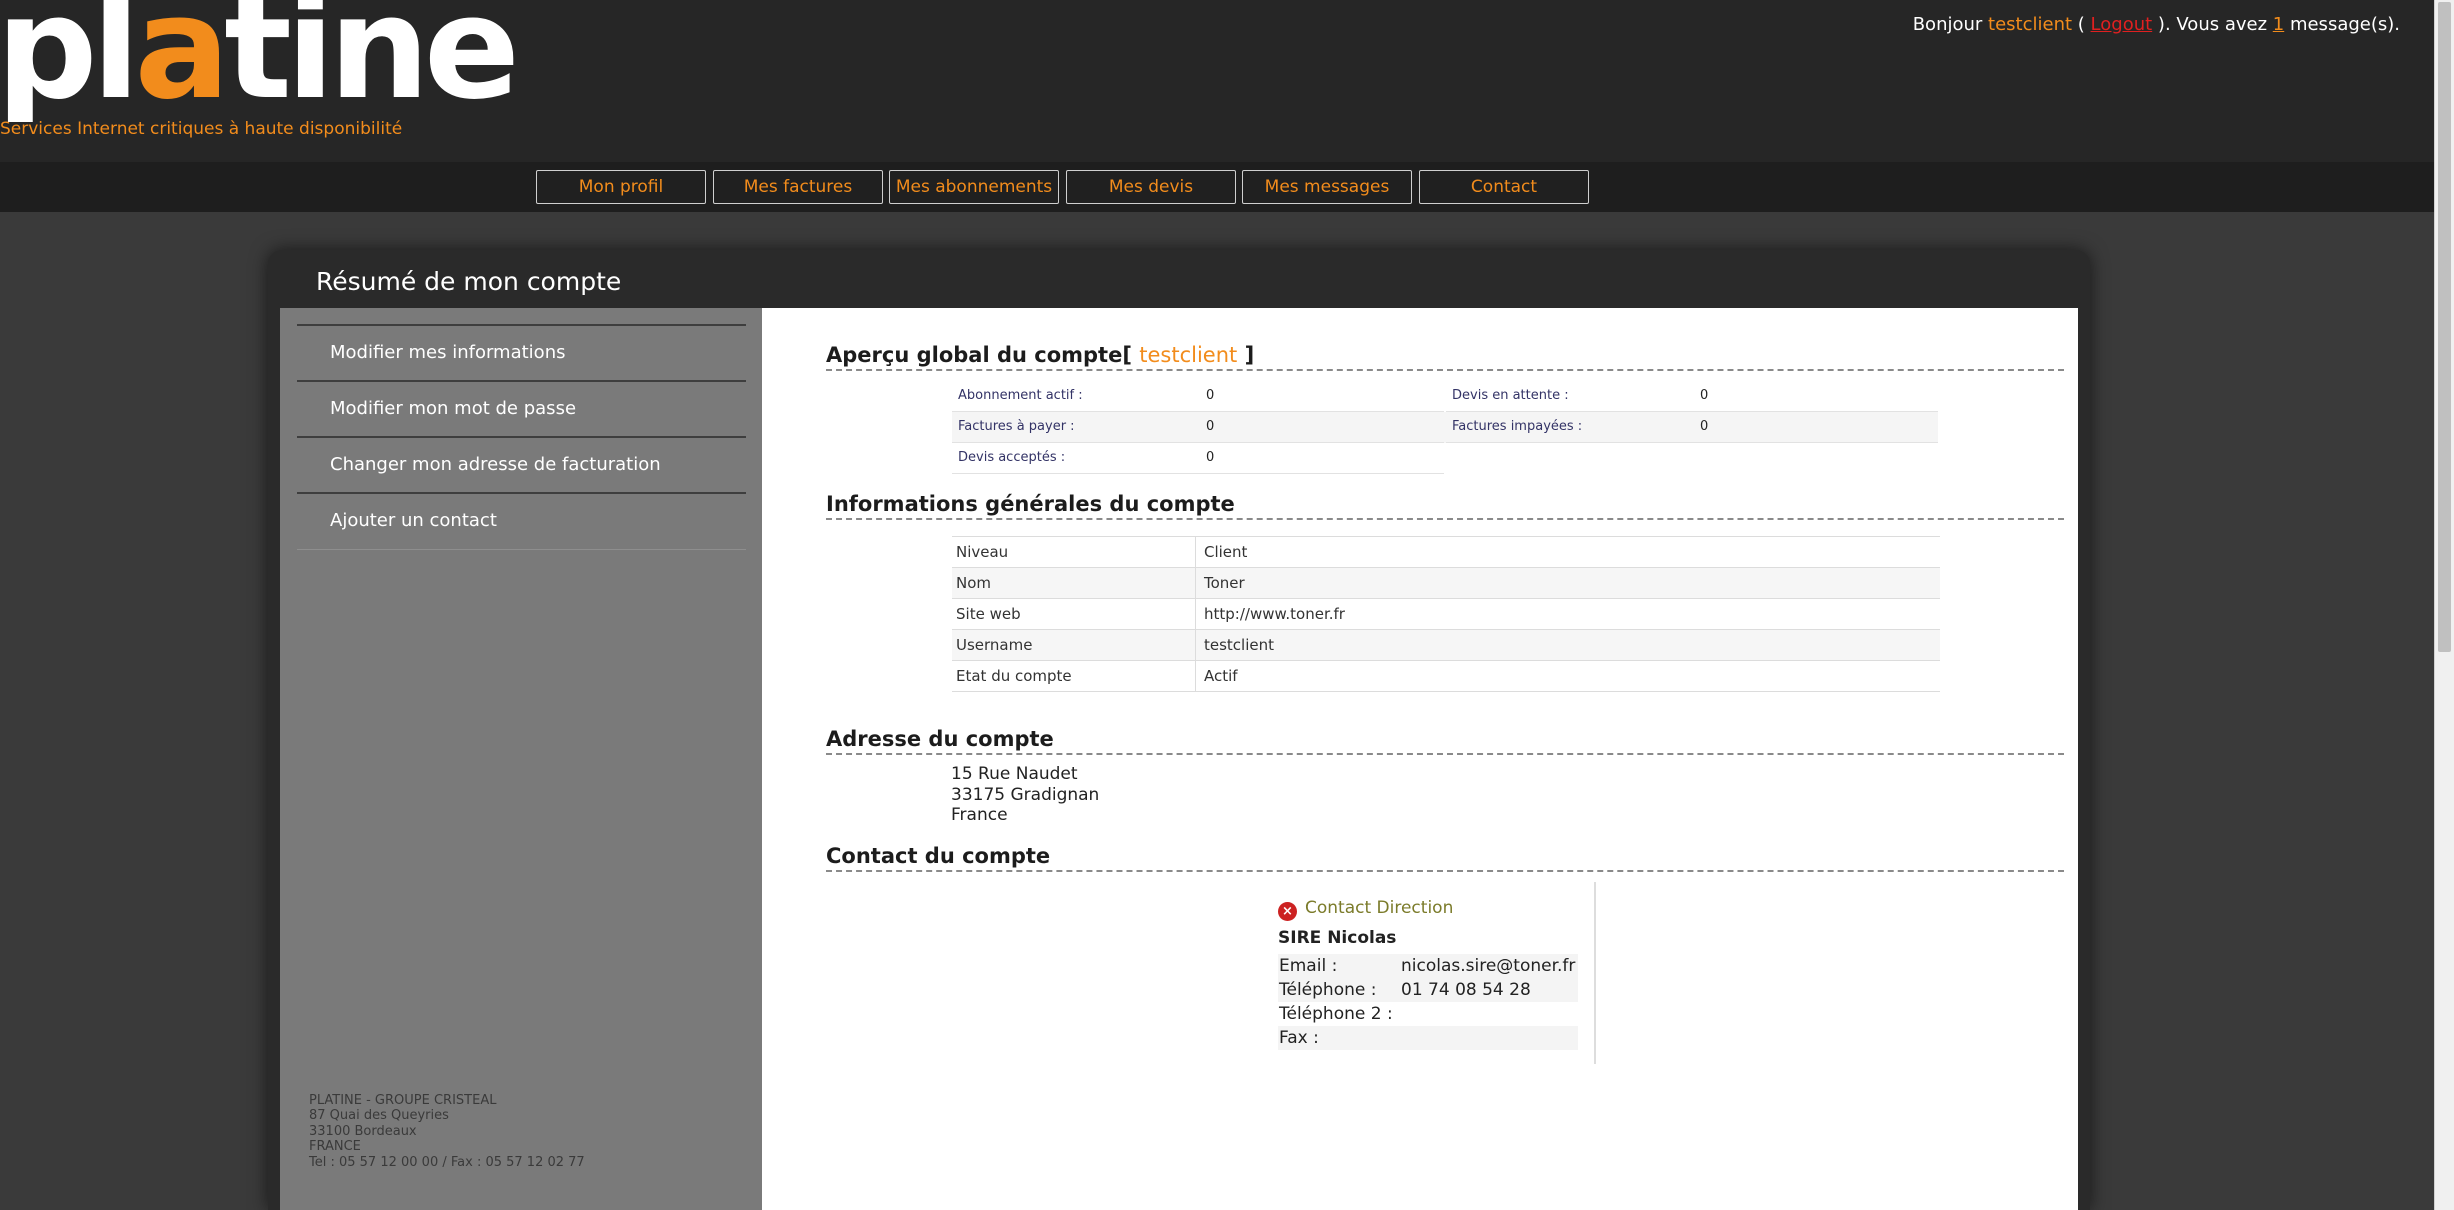 This screenshot has width=2454, height=1210. Describe the element at coordinates (1328, 990) in the screenshot. I see `contact-key: Téléphone :` at that location.